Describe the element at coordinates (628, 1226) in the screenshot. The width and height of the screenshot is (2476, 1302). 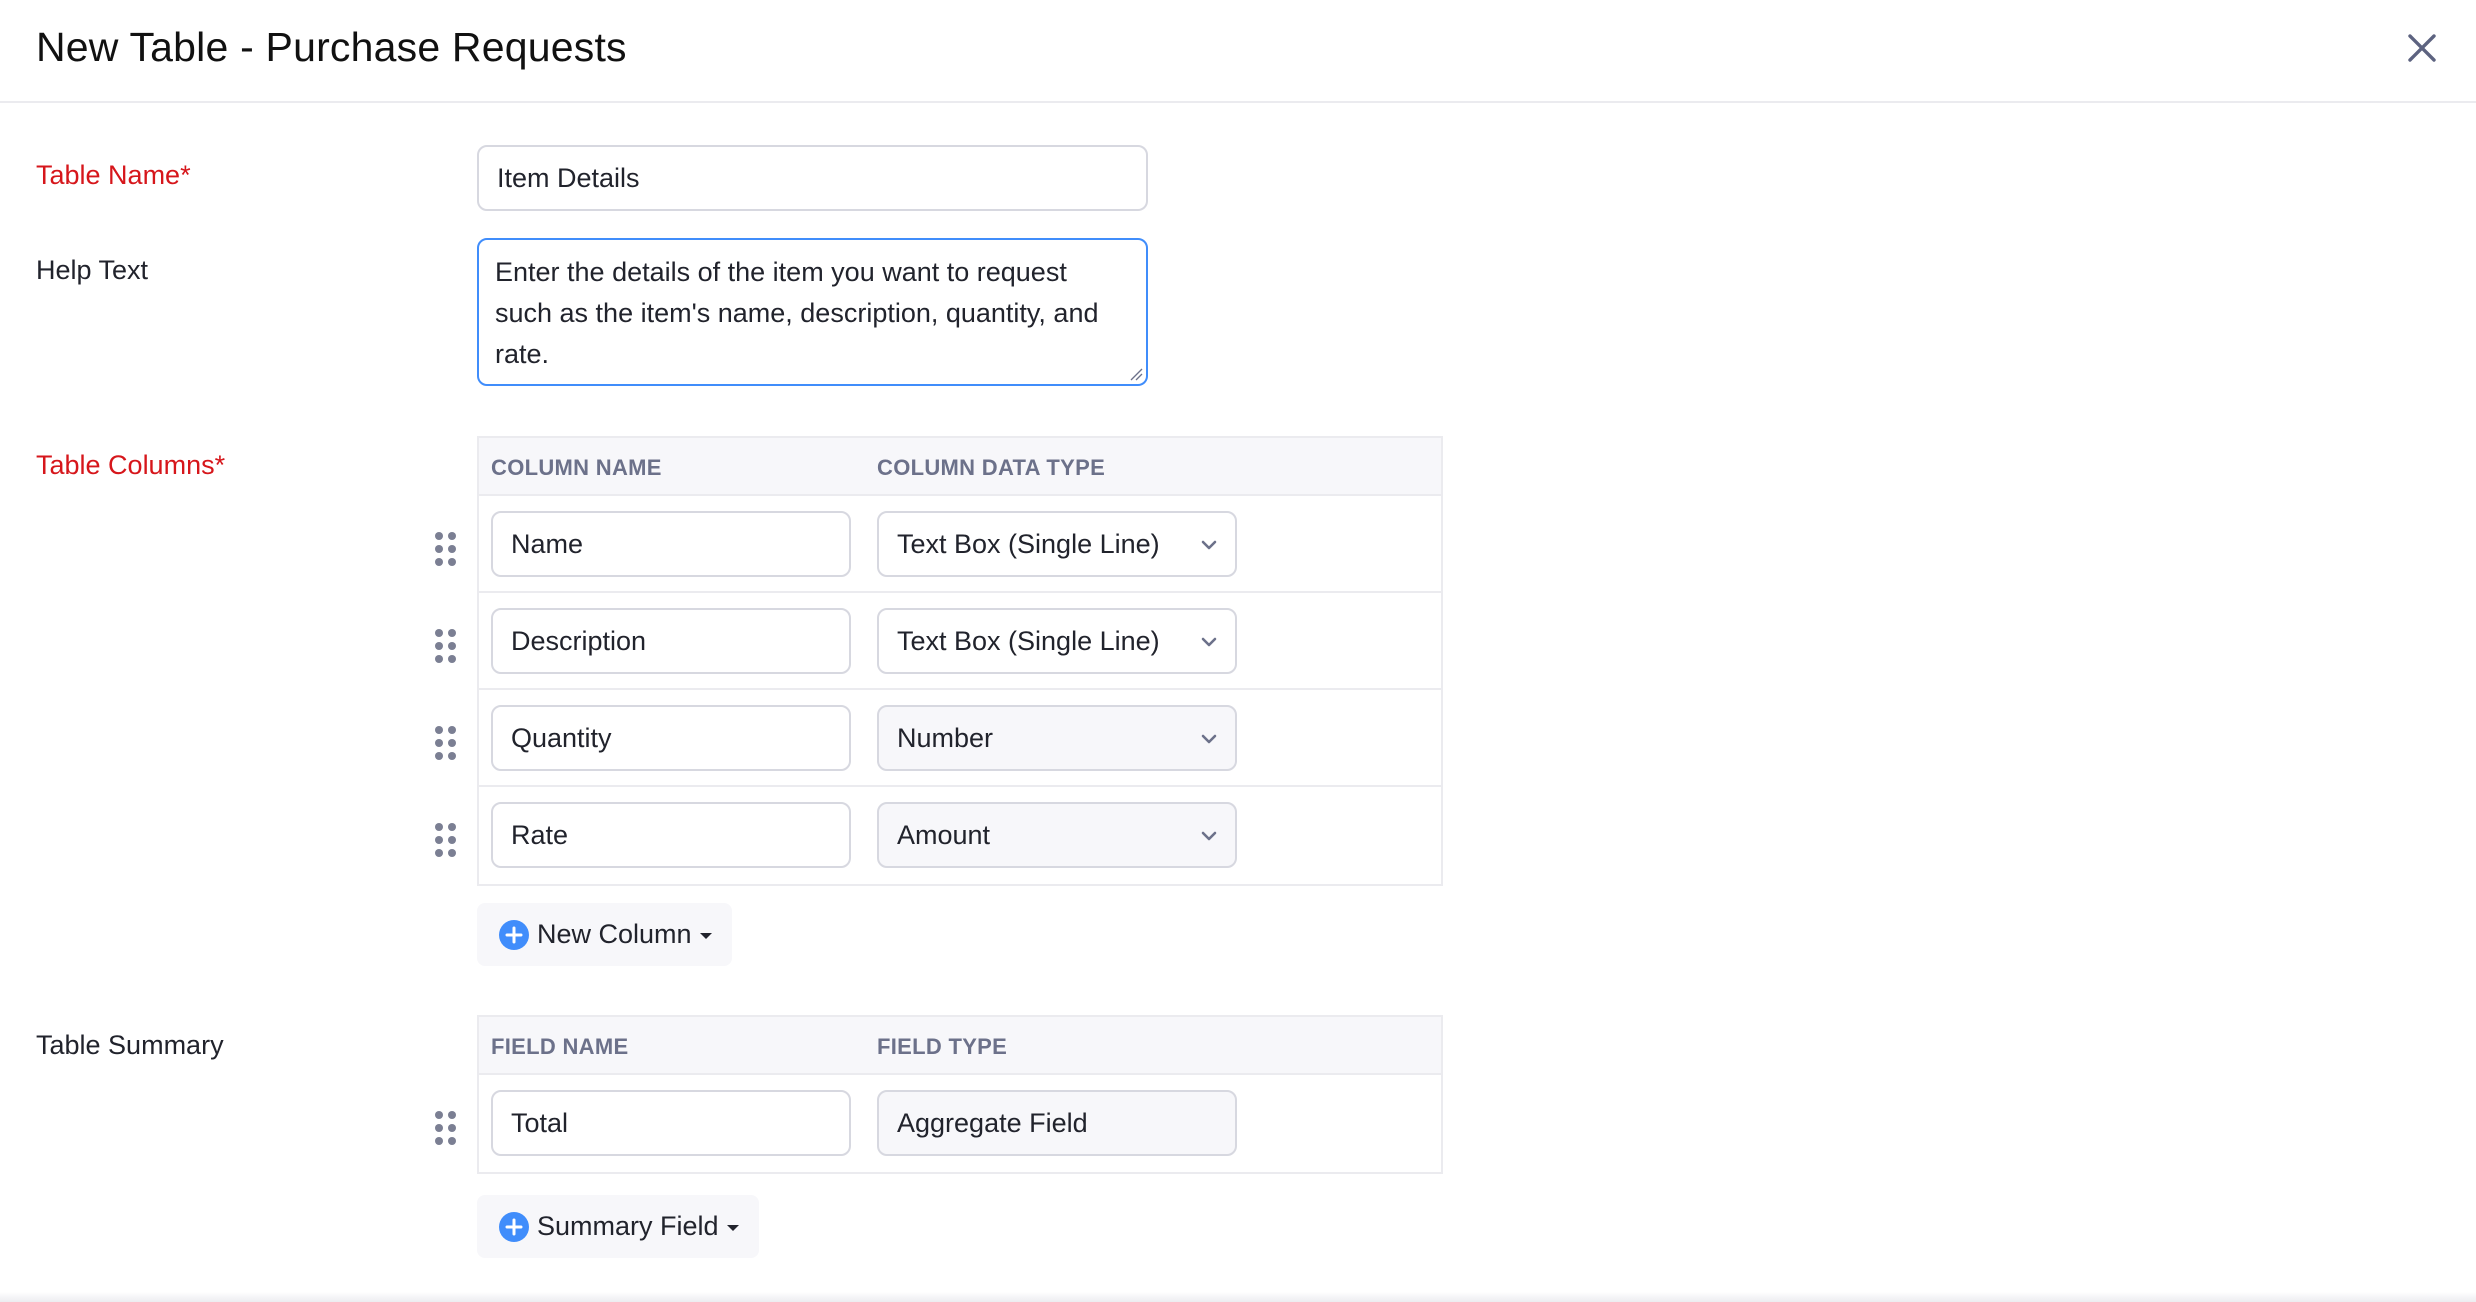
I see `summary-field-label: Summary Field` at that location.